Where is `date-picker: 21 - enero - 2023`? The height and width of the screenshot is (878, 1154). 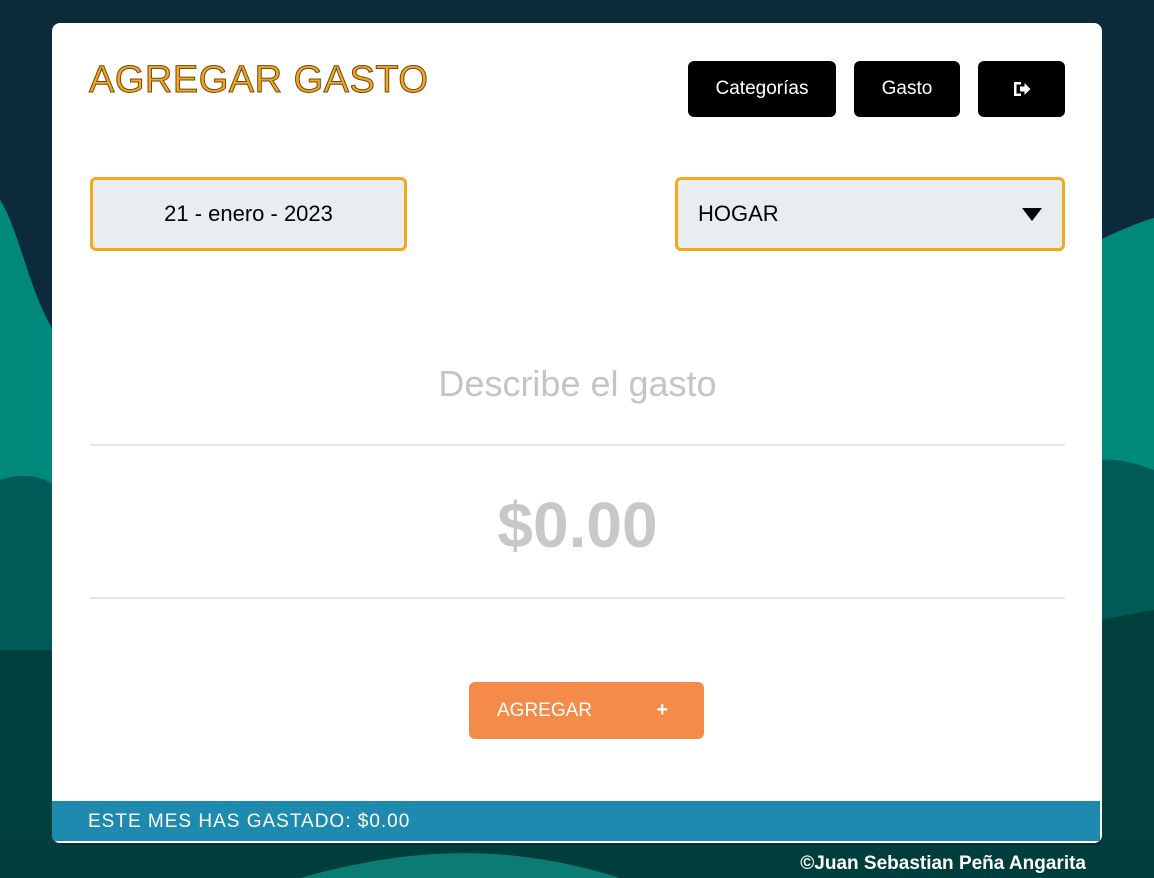
date-picker: 21 - enero - 2023 is located at coordinates (248, 214).